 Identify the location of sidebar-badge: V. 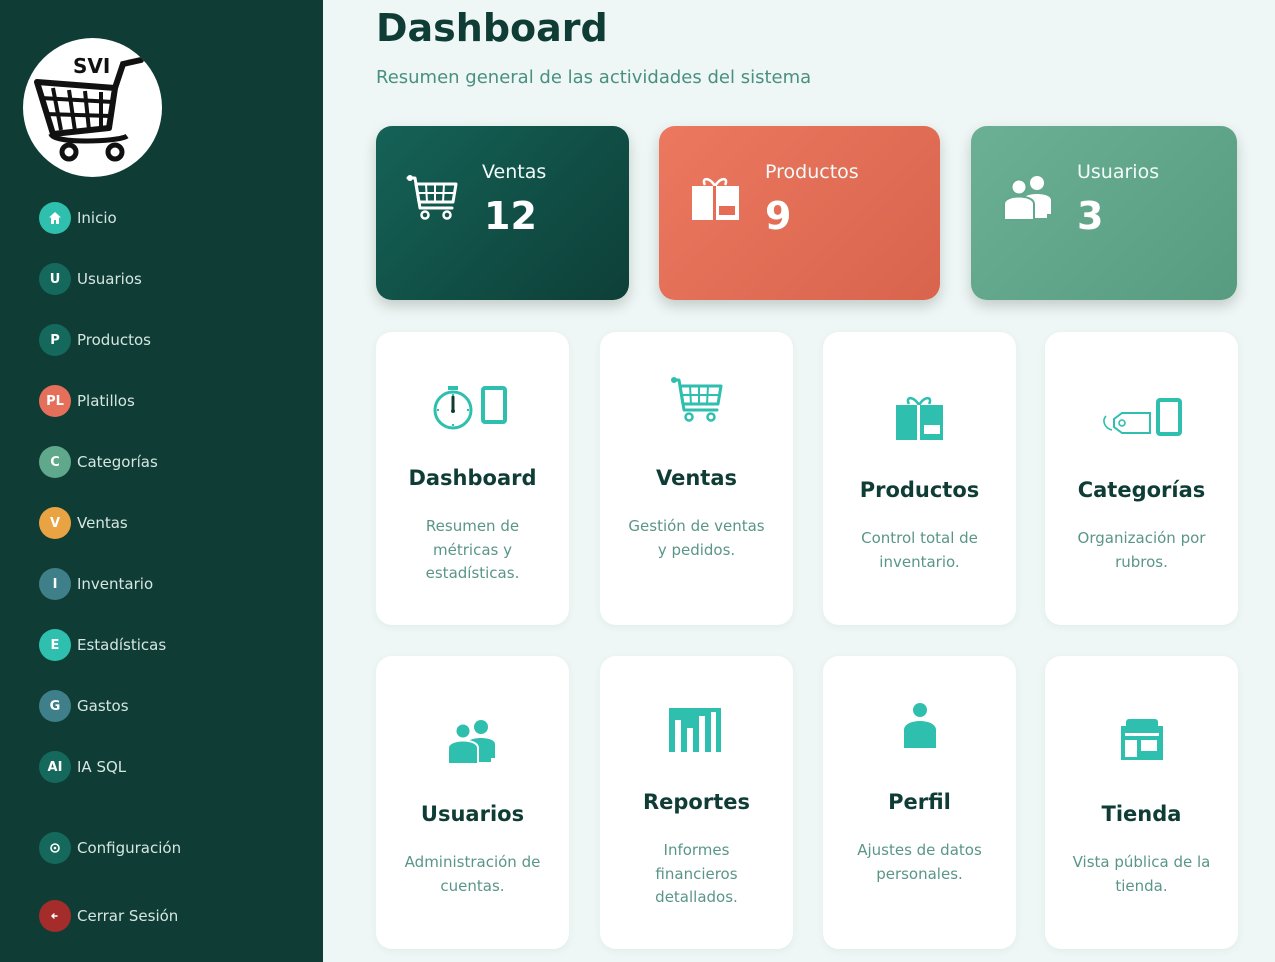
(55, 523).